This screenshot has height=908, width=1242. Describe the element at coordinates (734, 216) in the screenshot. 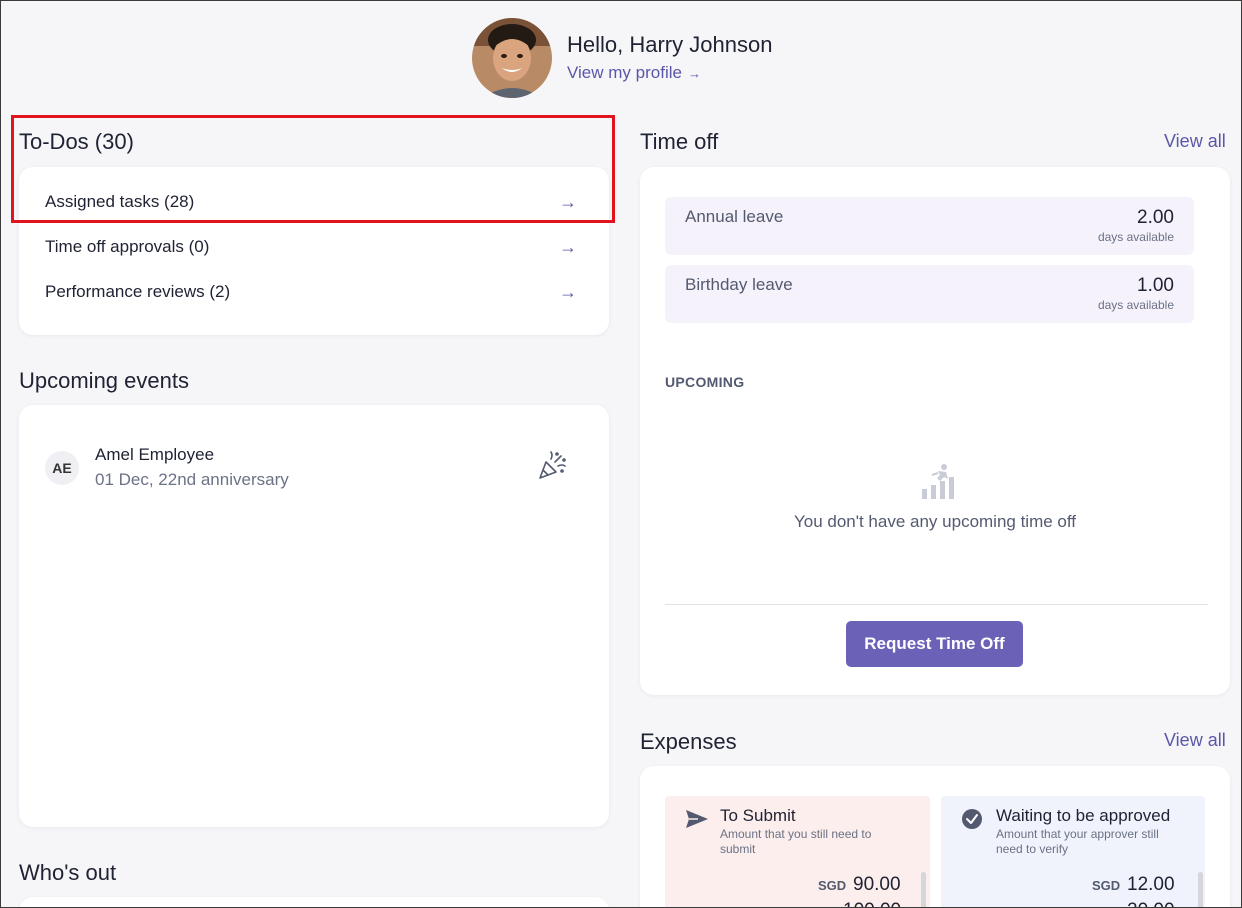

I see `leave-name: Annual leave` at that location.